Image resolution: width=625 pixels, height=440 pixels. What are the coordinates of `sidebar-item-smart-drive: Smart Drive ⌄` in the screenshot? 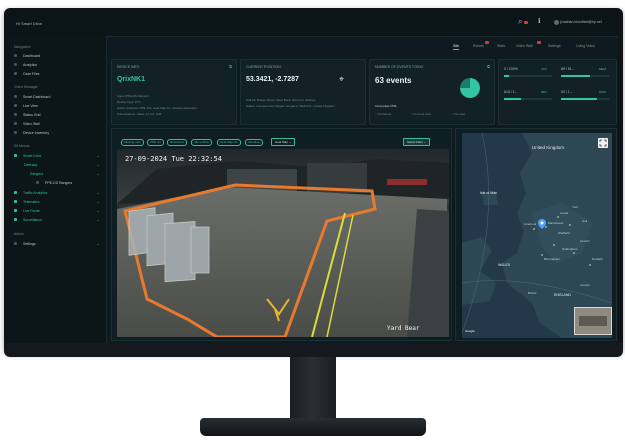 It's located at (58, 155).